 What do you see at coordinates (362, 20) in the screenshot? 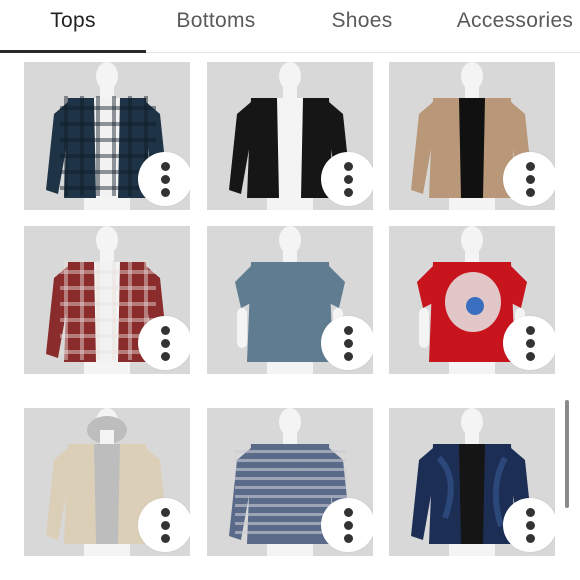
I see `tab-label: Shoes` at bounding box center [362, 20].